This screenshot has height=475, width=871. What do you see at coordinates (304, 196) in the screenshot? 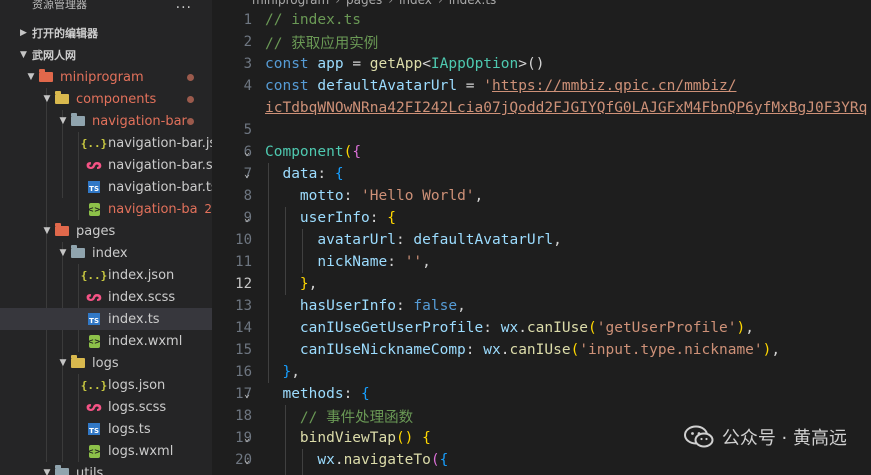
I see `code-token: motto` at bounding box center [304, 196].